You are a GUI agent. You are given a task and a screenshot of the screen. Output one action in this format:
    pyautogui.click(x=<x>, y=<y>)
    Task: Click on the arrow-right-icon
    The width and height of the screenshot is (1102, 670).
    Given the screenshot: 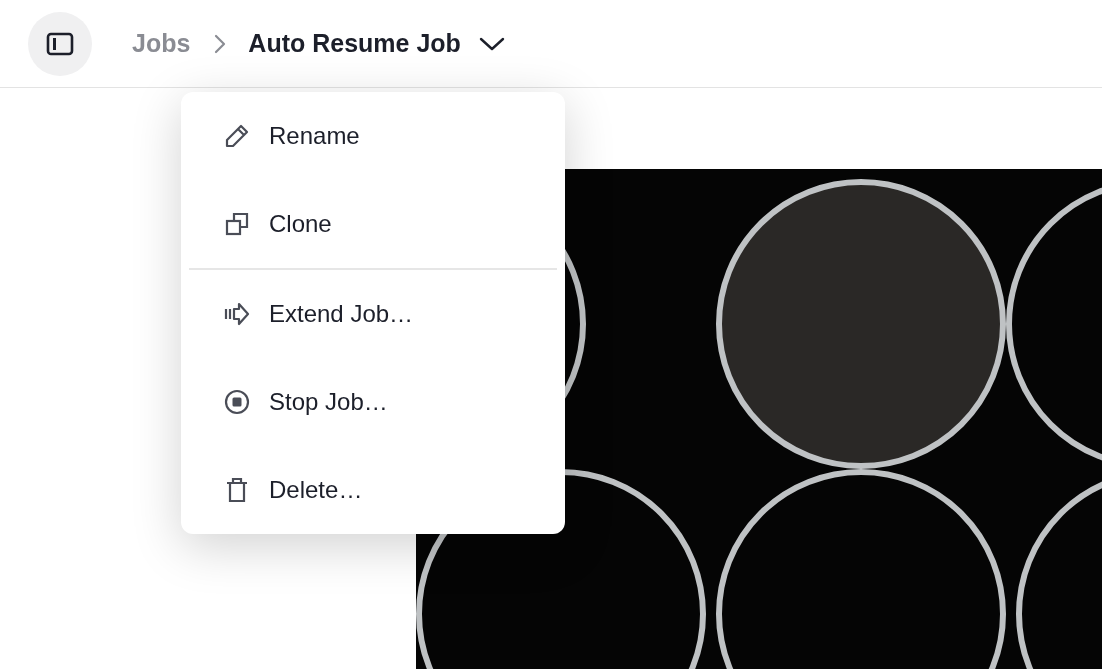 What is the action you would take?
    pyautogui.click(x=237, y=314)
    